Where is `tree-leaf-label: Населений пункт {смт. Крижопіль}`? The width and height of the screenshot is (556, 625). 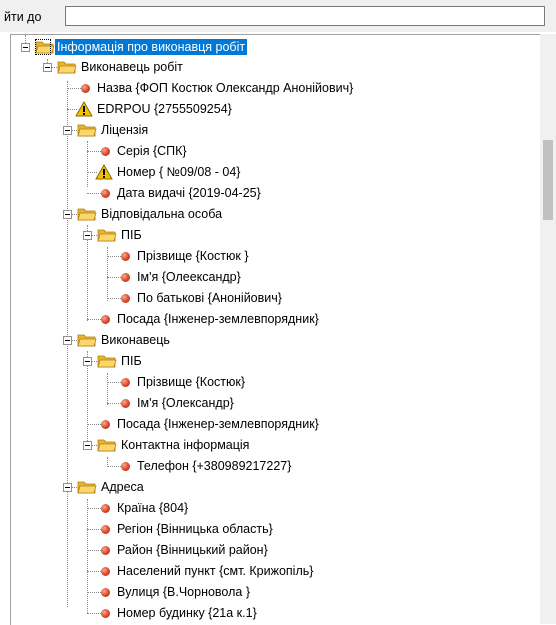
tree-leaf-label: Населений пункт {смт. Крижопіль} is located at coordinates (215, 571).